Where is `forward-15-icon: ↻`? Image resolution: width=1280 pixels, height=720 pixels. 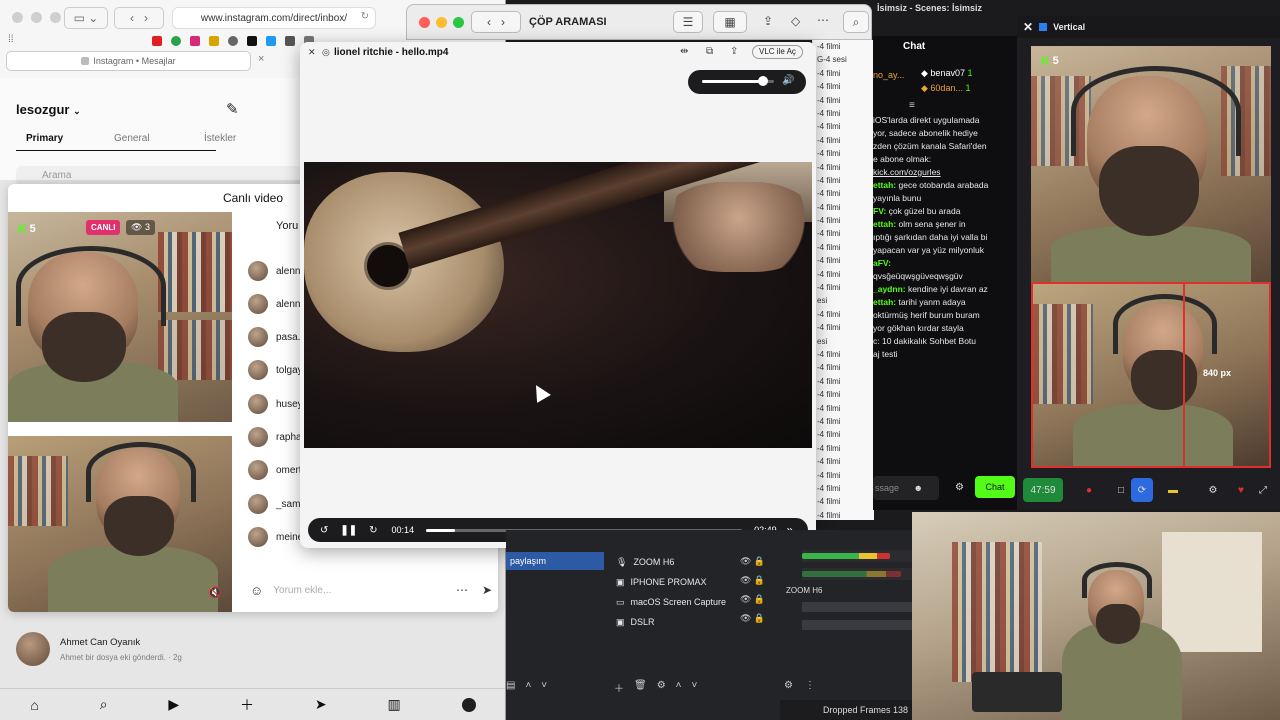 forward-15-icon: ↻ is located at coordinates (373, 530).